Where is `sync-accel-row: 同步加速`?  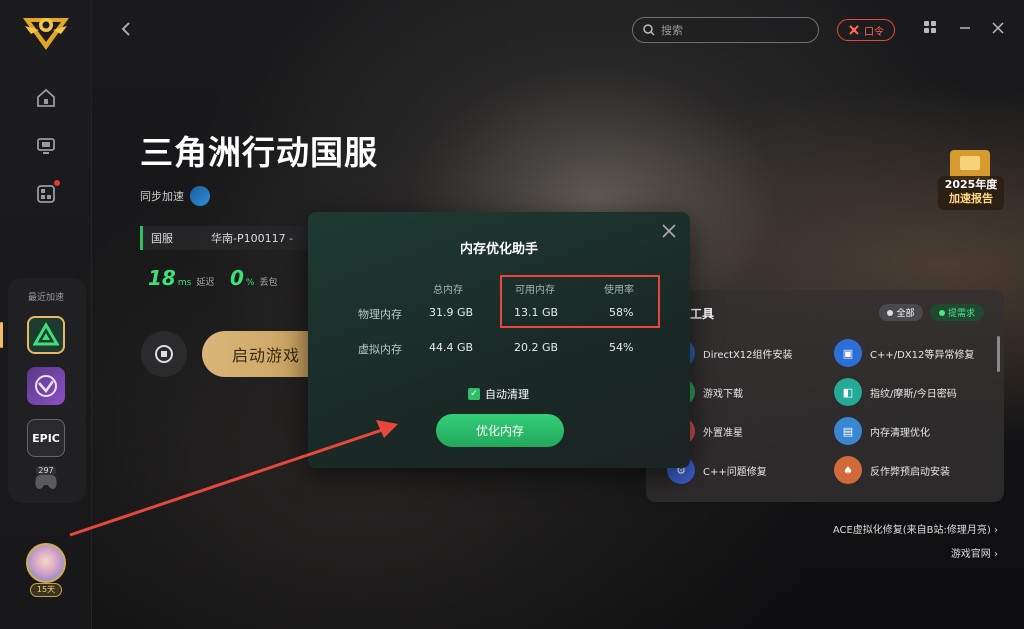
sync-accel-row: 同步加速 is located at coordinates (175, 196).